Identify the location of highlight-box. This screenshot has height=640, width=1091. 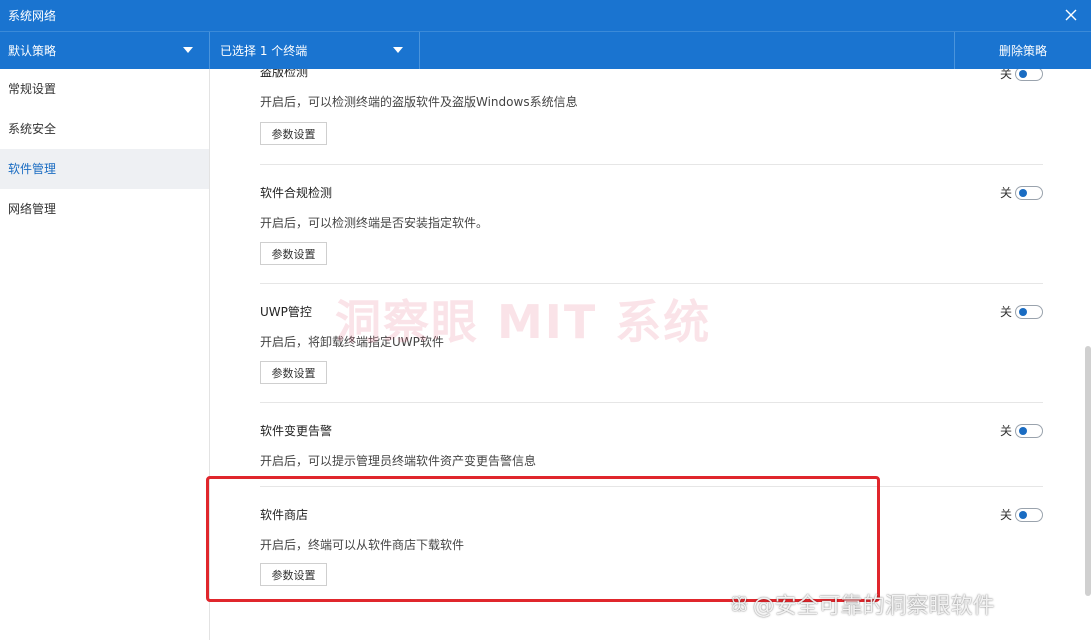
(543, 539).